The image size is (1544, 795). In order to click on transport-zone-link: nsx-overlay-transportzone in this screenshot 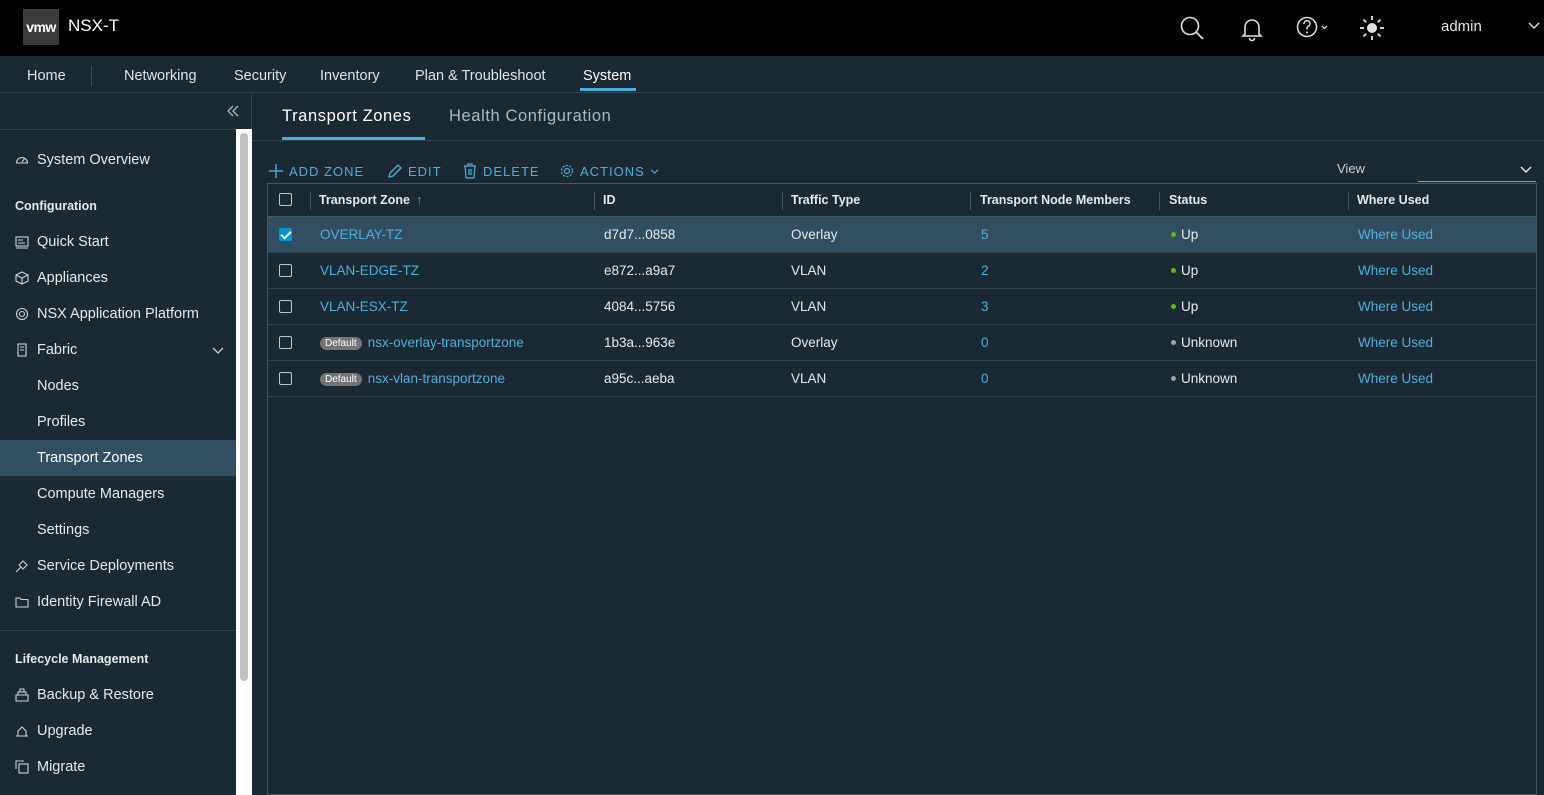, I will do `click(446, 342)`.